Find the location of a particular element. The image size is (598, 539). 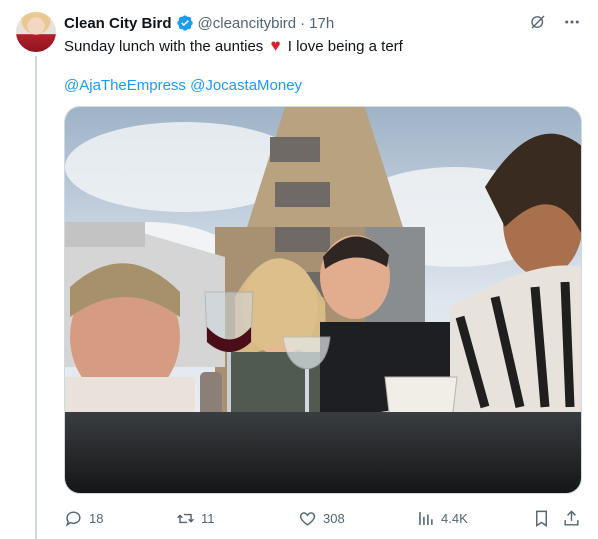

share-icon is located at coordinates (571, 517).